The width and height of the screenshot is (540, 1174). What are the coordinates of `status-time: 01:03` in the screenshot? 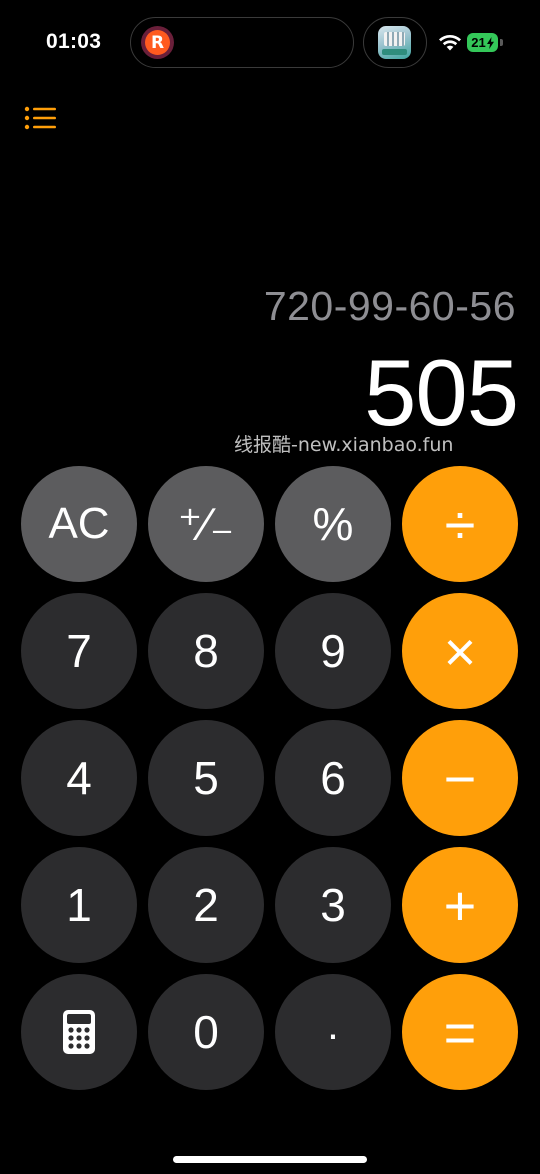 It's located at (74, 41).